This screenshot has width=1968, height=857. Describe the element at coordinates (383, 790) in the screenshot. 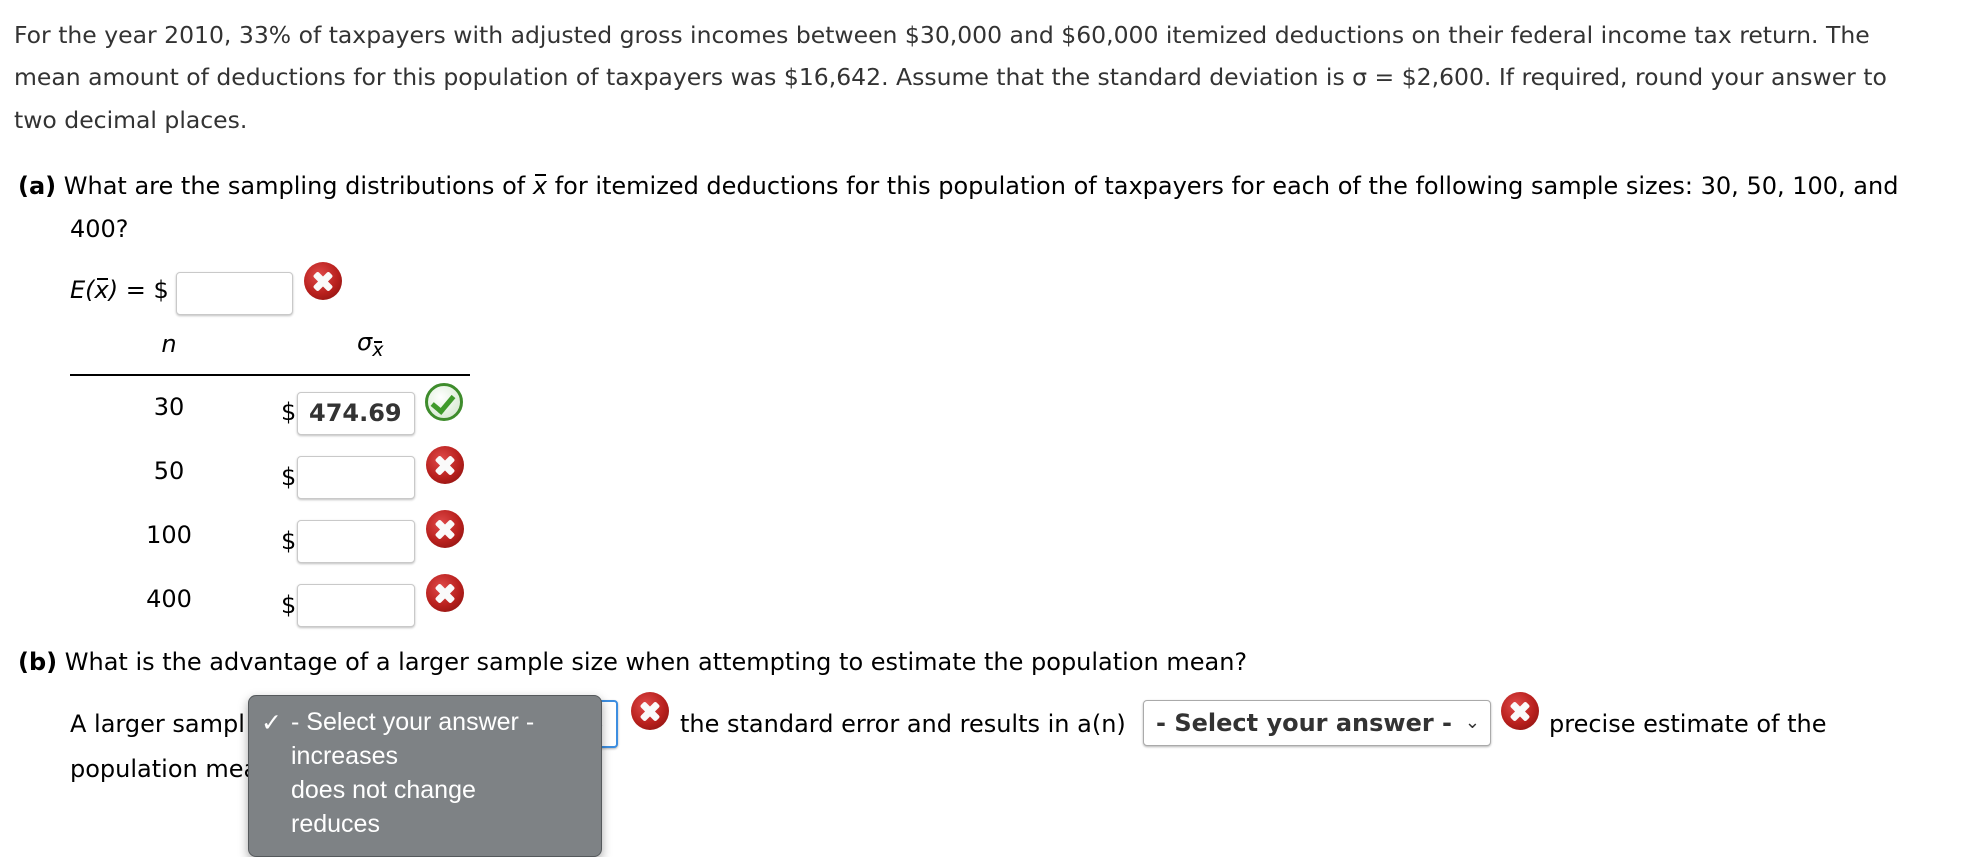

I see `dropdown-option: does not change` at that location.